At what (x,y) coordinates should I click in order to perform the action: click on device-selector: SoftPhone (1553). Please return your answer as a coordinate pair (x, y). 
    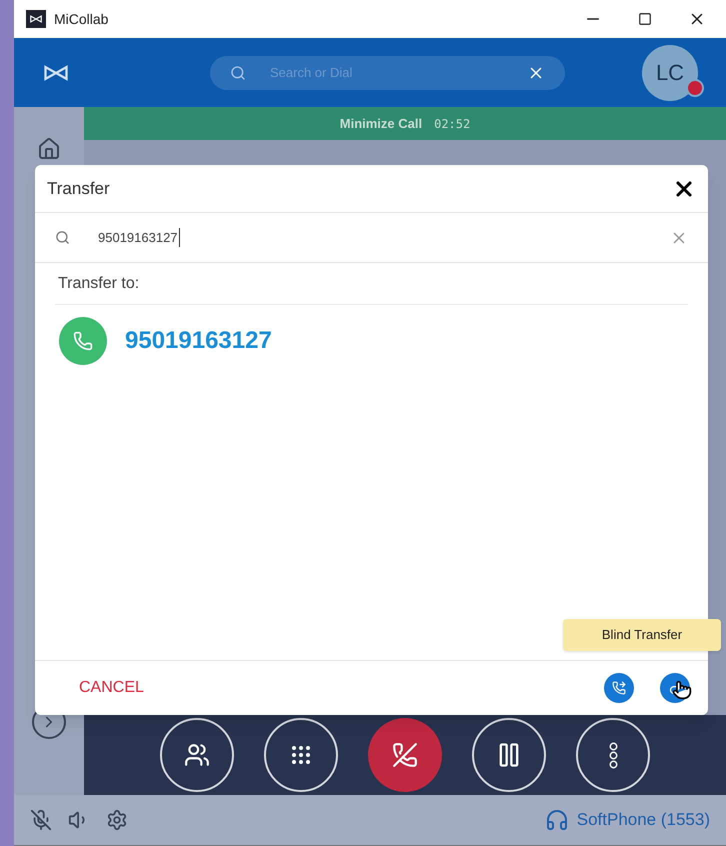
    Looking at the image, I should click on (627, 820).